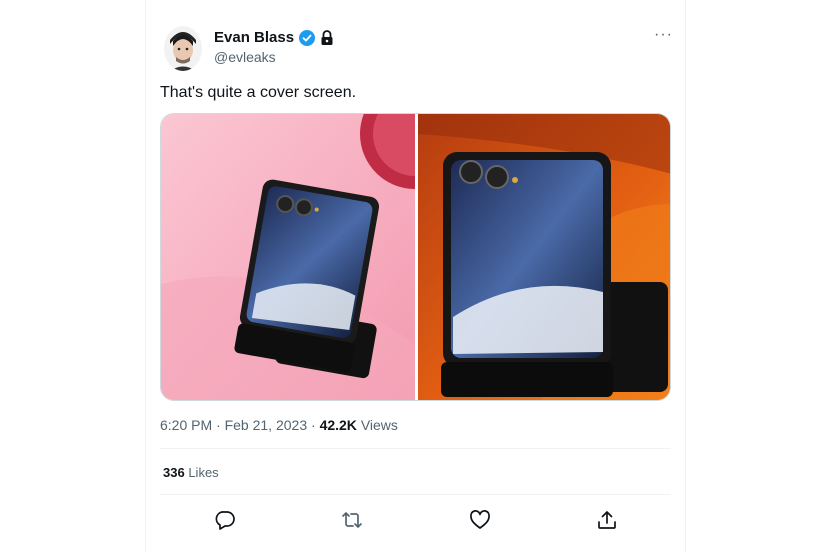  I want to click on more-options-icon: ···, so click(663, 35).